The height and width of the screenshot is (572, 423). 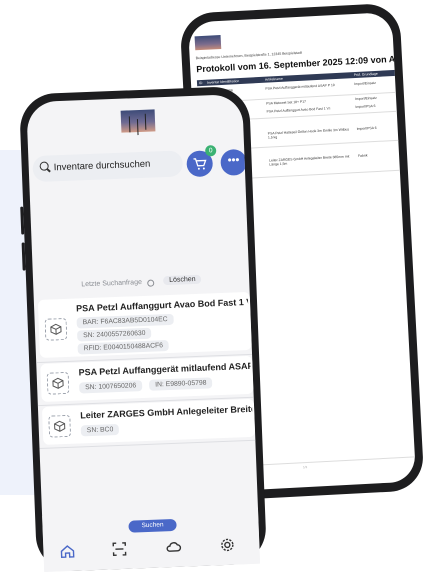 I want to click on barcode-chip: BAR: F6AC83AB5D0104EC, so click(x=125, y=321).